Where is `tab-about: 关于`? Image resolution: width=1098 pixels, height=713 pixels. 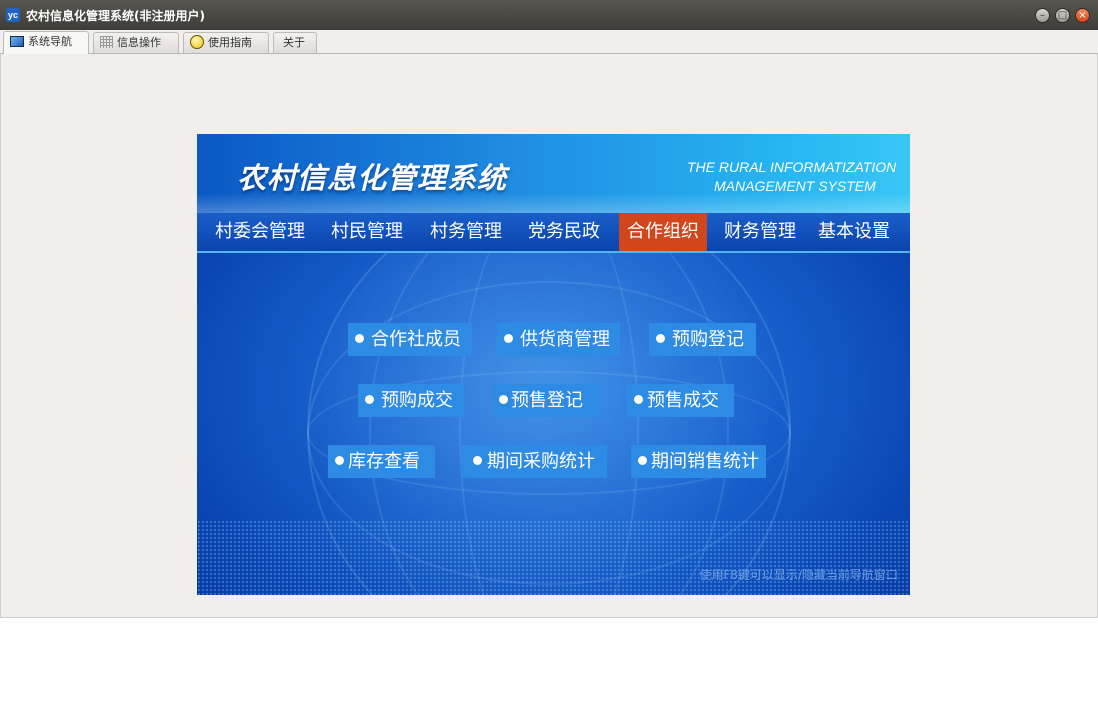
tab-about: 关于 is located at coordinates (295, 42).